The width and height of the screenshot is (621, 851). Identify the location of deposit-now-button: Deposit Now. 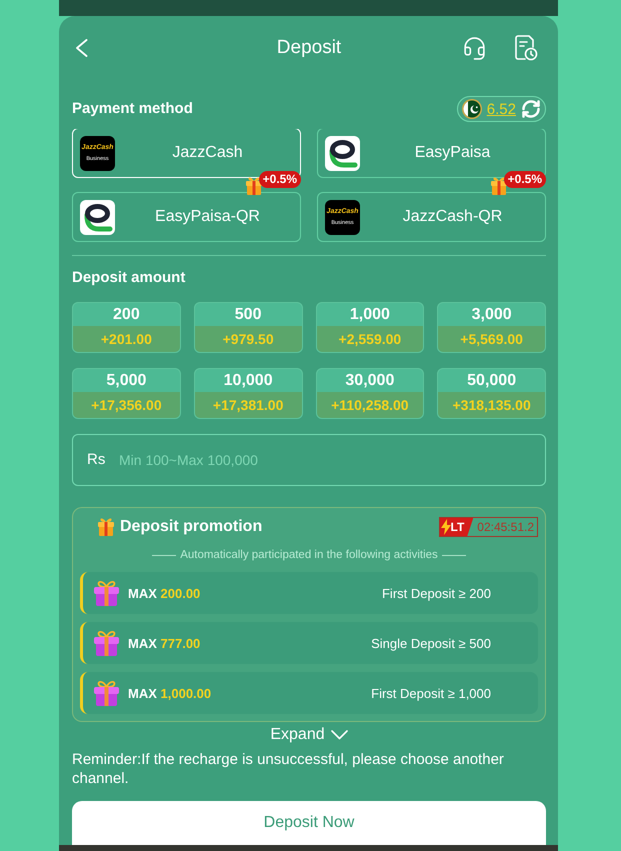
(309, 823).